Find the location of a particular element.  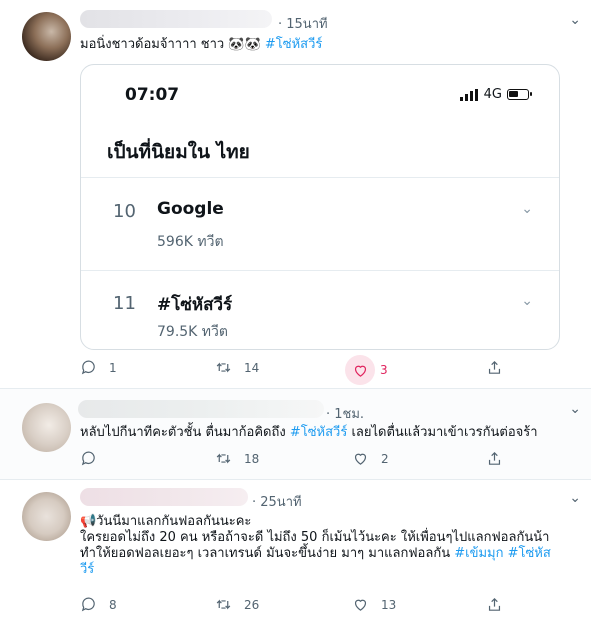

hashtag-link-cont: วีร์ is located at coordinates (87, 569).